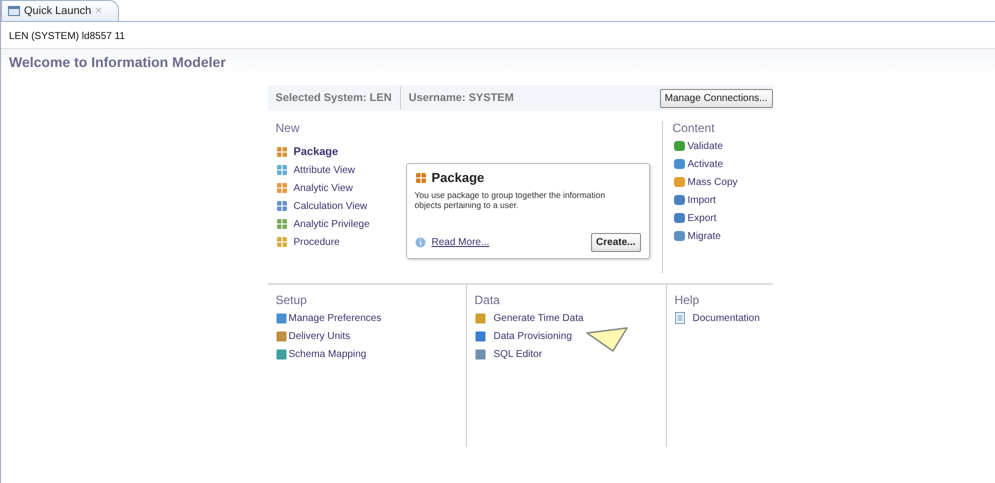 This screenshot has width=995, height=483. I want to click on info-icon, so click(420, 242).